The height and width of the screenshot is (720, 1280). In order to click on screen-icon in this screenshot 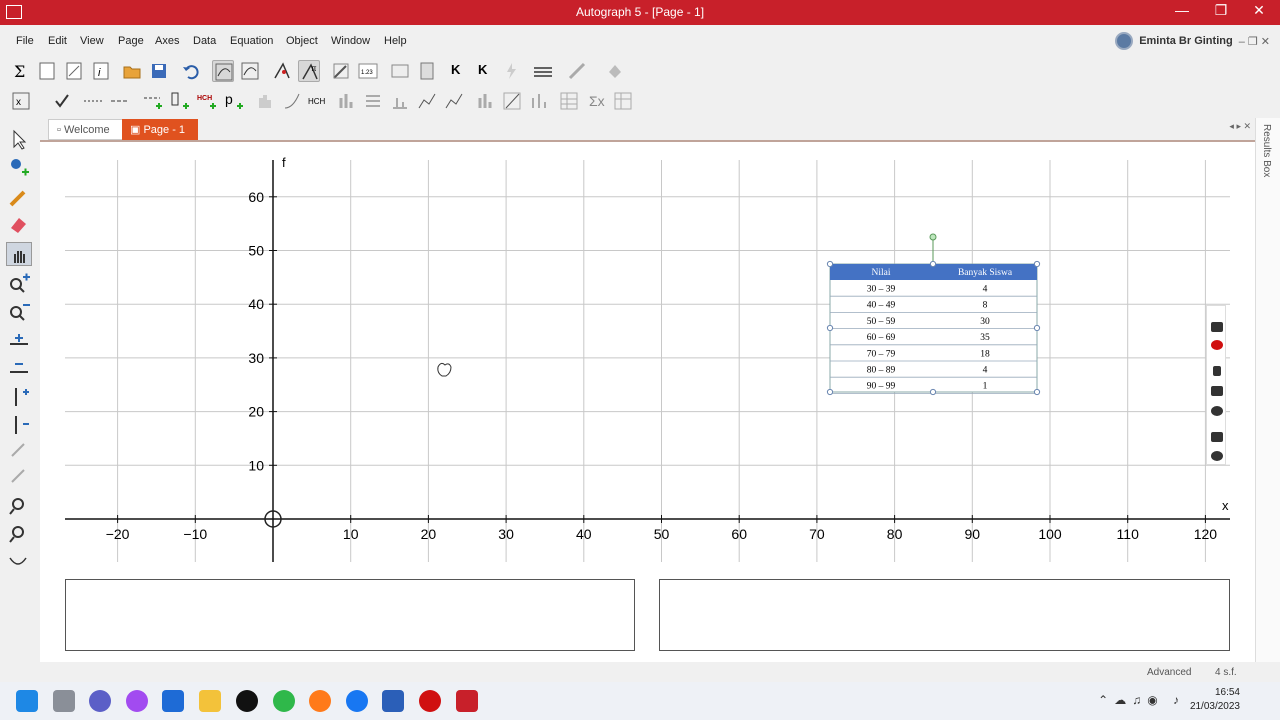, I will do `click(1217, 437)`.